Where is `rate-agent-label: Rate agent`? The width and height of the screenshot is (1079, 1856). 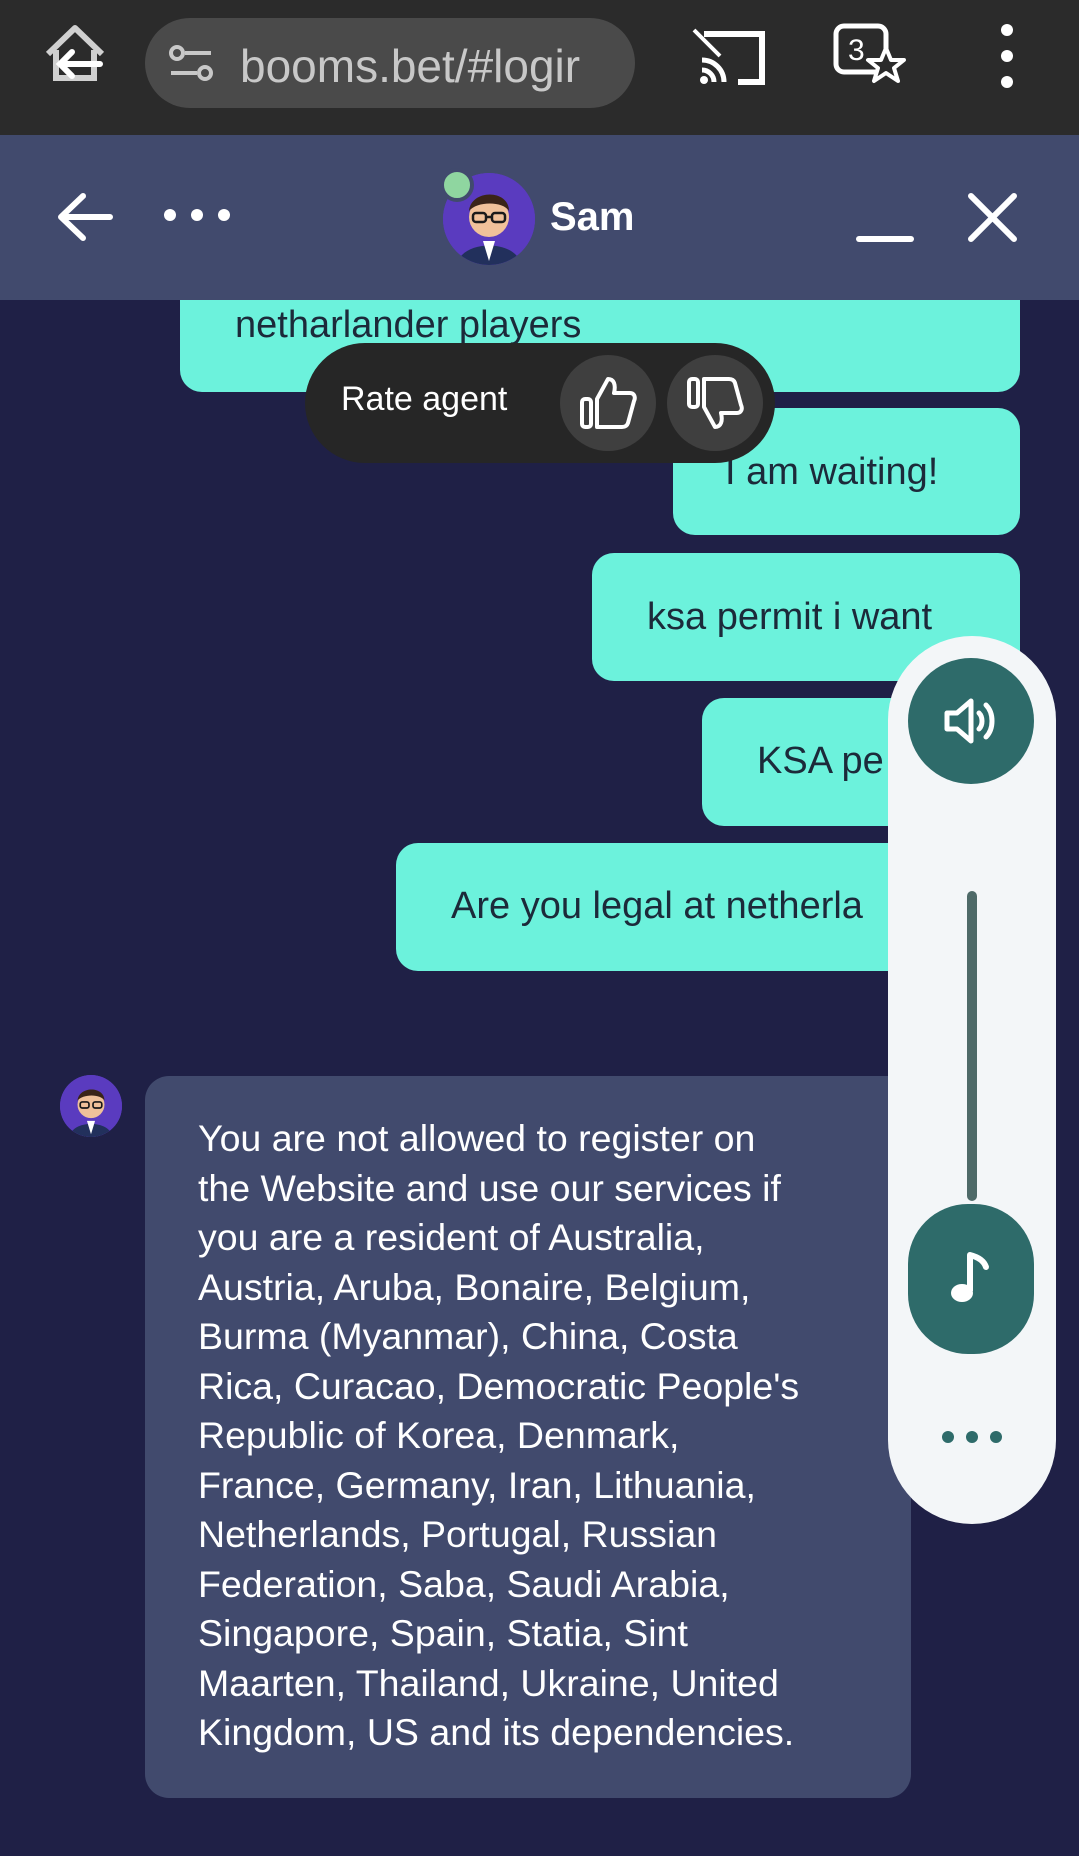 rate-agent-label: Rate agent is located at coordinates (424, 399).